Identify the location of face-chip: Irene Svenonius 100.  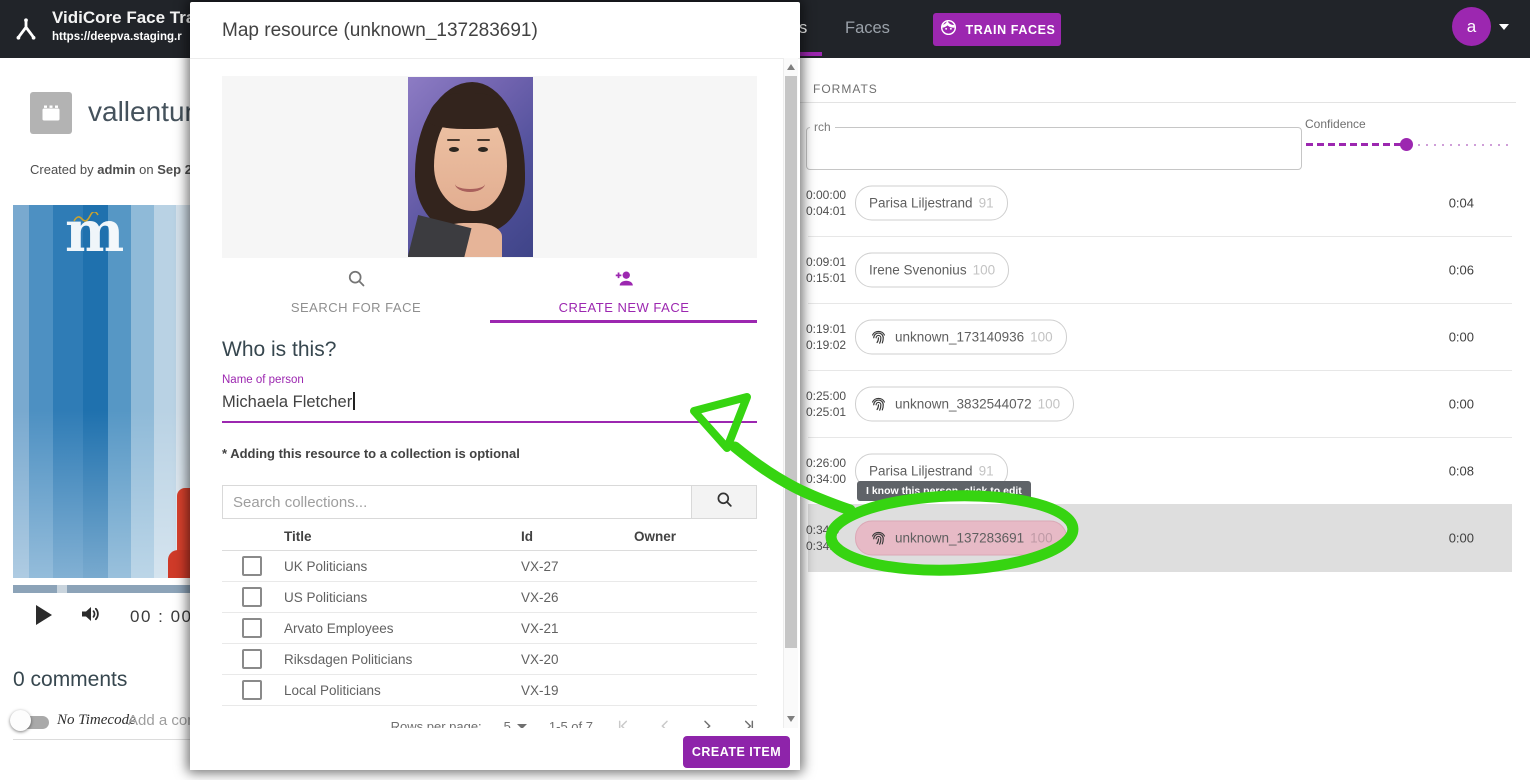
(932, 270).